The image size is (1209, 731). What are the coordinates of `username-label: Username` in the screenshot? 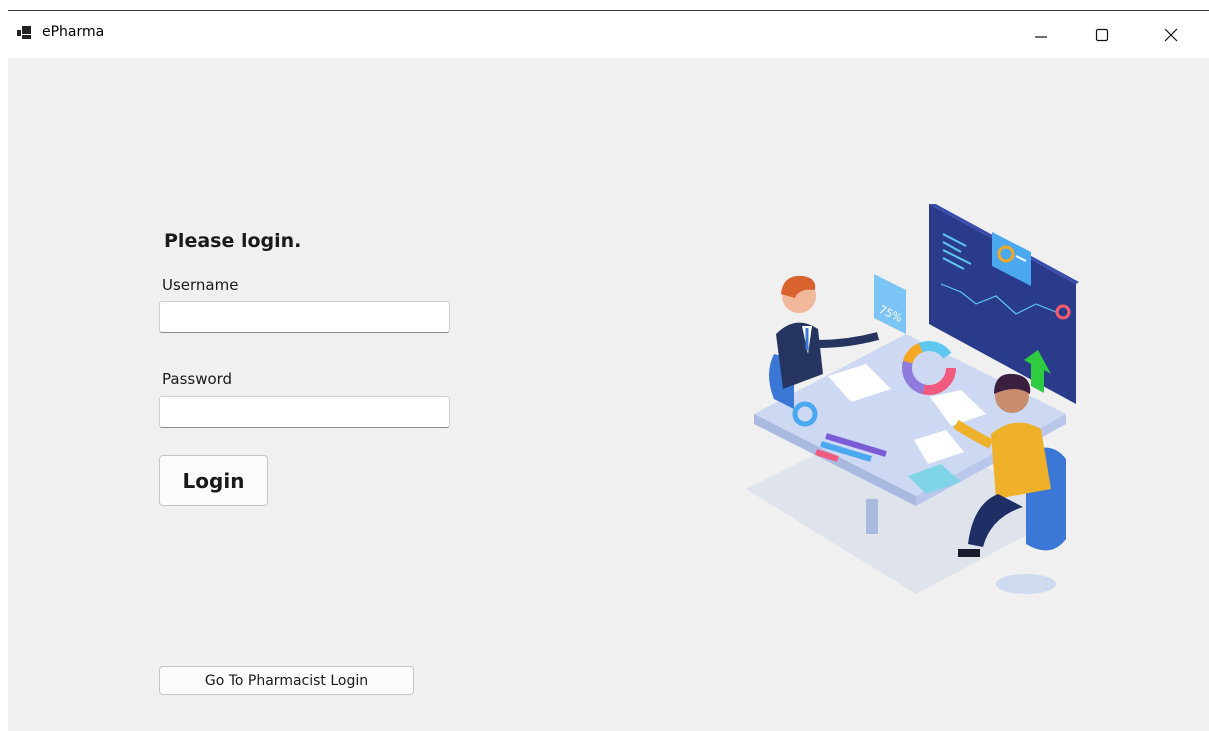 It's located at (200, 285).